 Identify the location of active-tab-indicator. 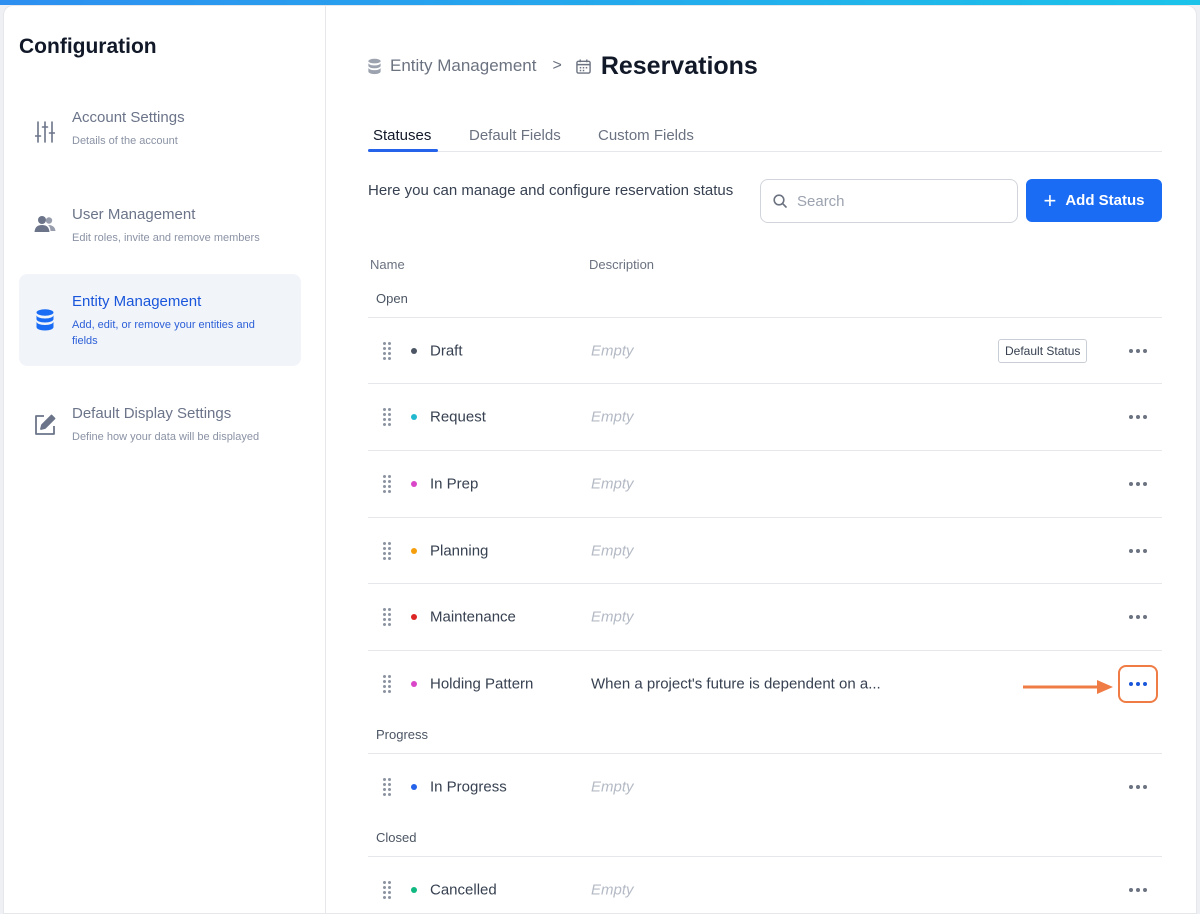
(403, 150).